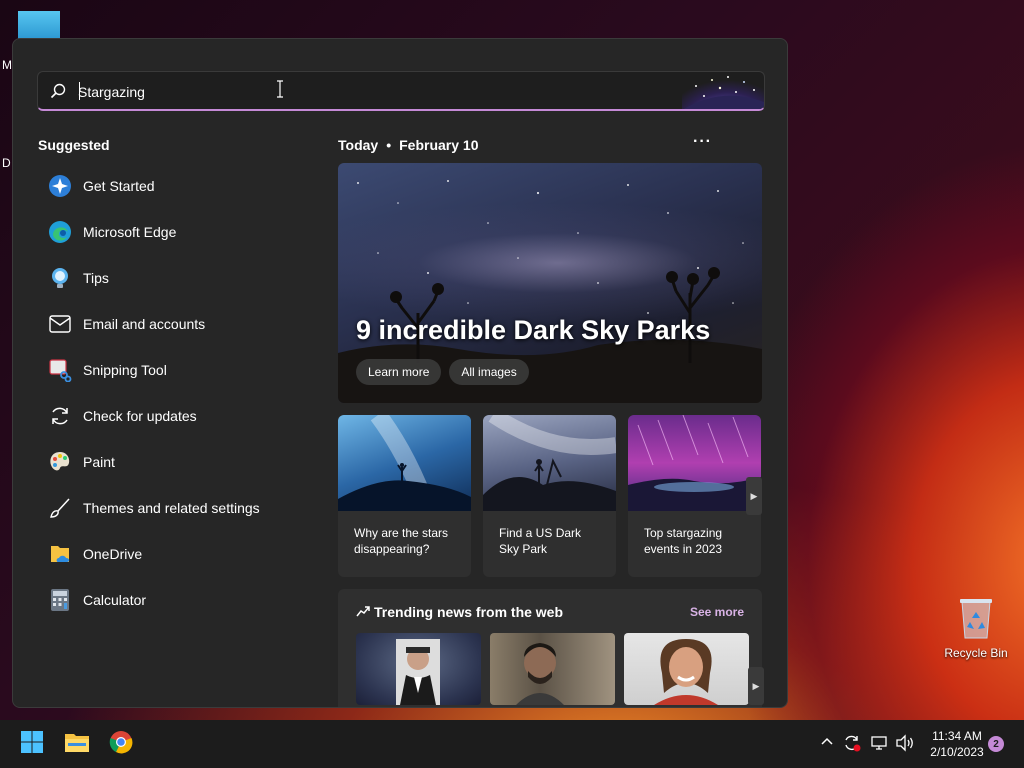 Image resolution: width=1024 pixels, height=768 pixels. I want to click on suggested-item-label: Tips, so click(96, 278).